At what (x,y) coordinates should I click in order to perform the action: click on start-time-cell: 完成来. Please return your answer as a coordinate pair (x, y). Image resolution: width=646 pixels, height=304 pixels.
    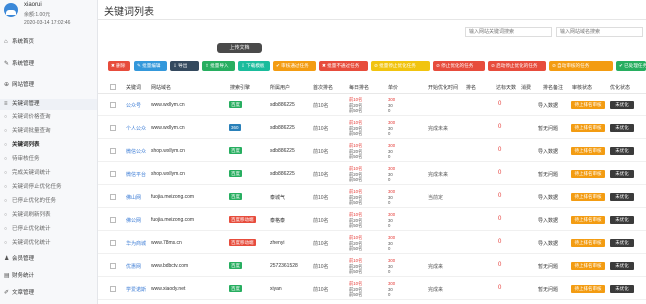
    Looking at the image, I should click on (436, 267).